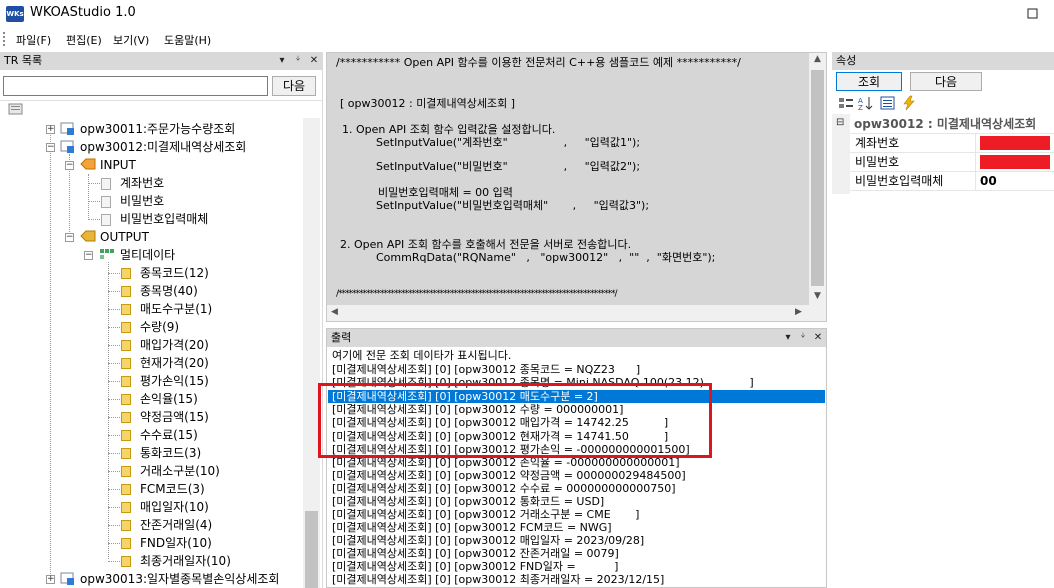  What do you see at coordinates (33, 40) in the screenshot?
I see `menu-file: 파일(F)` at bounding box center [33, 40].